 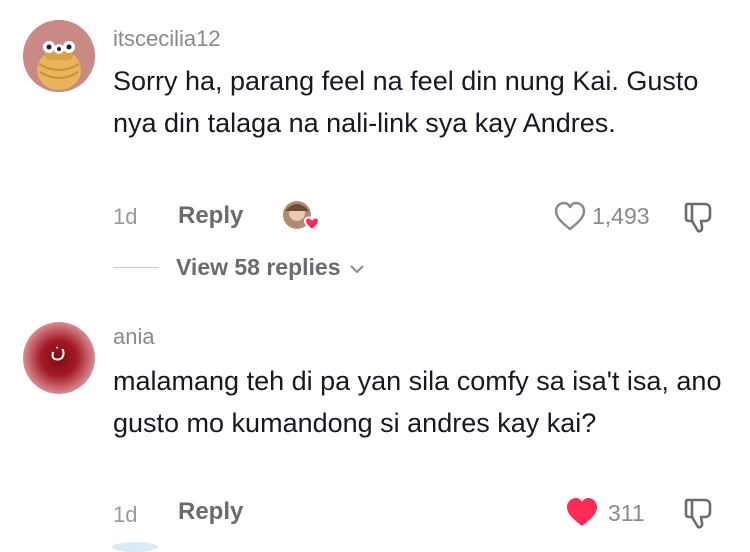 I want to click on like-count: 1,493, so click(x=621, y=216).